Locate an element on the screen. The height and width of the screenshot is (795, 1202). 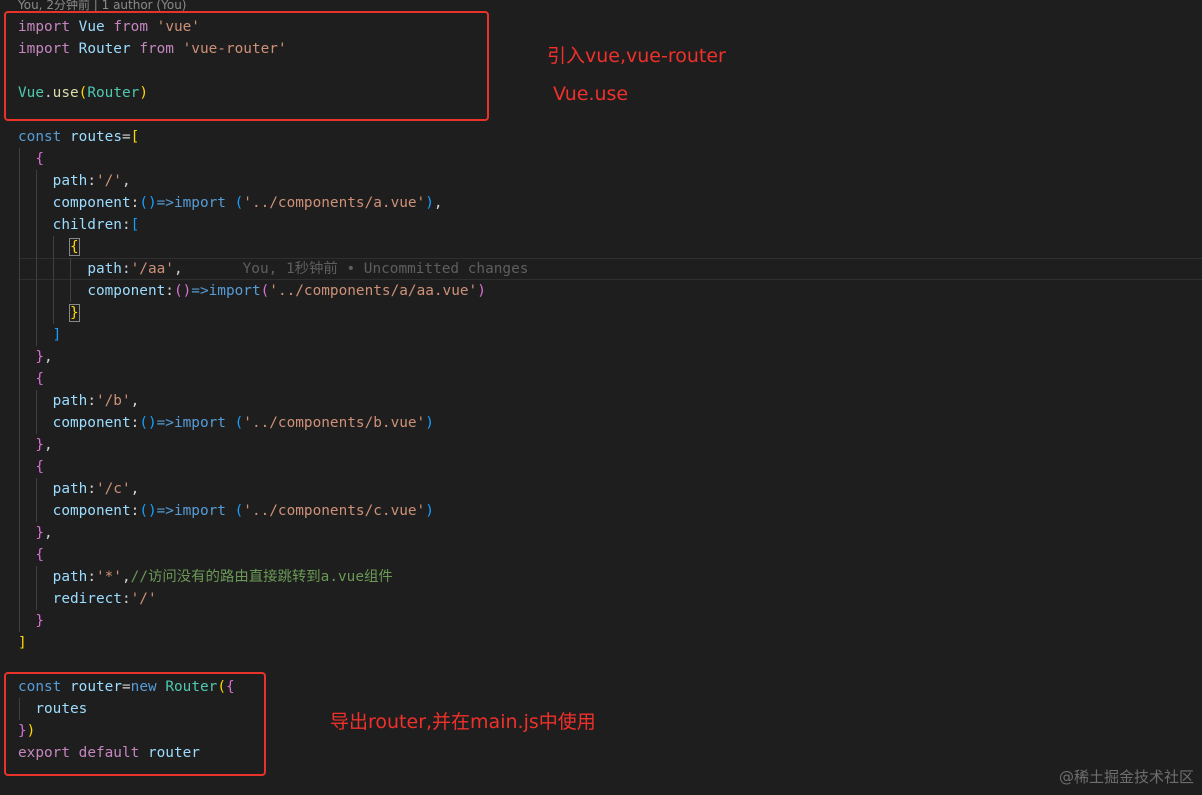
code-line: path:'/', is located at coordinates (74, 181).